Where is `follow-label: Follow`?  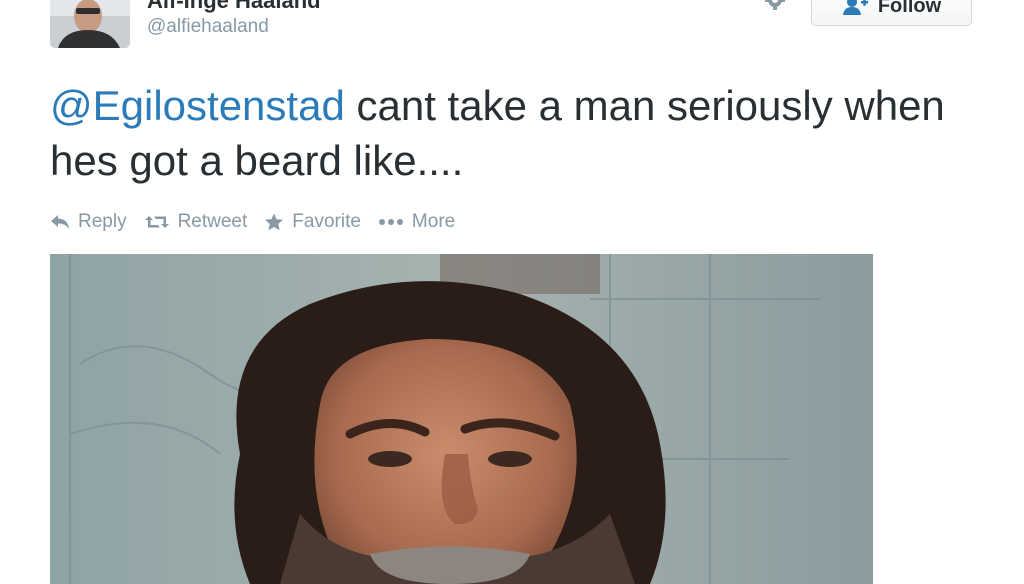
follow-label: Follow is located at coordinates (909, 8).